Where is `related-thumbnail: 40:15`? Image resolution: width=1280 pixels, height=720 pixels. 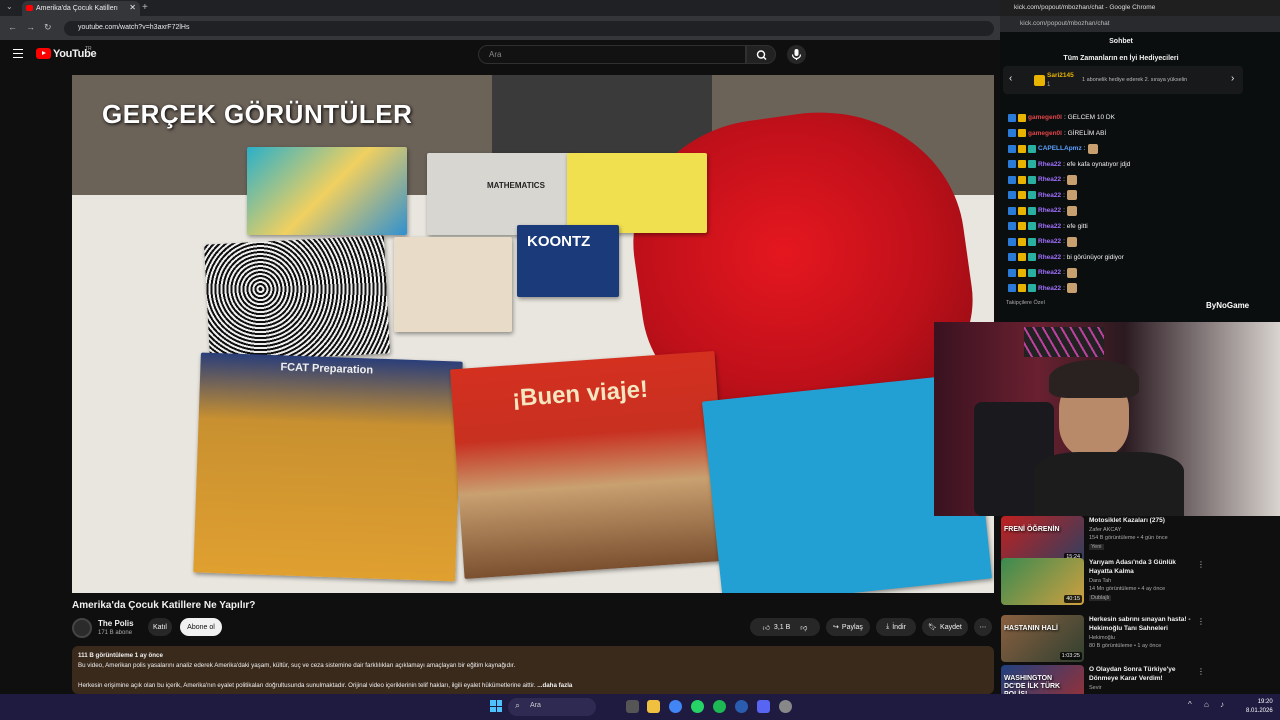
related-thumbnail: 40:15 is located at coordinates (1042, 581).